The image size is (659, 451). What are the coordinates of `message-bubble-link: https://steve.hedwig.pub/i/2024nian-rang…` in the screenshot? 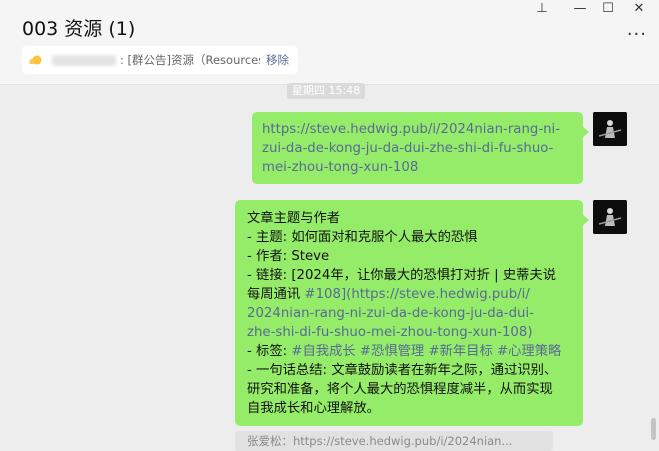 It's located at (420, 148).